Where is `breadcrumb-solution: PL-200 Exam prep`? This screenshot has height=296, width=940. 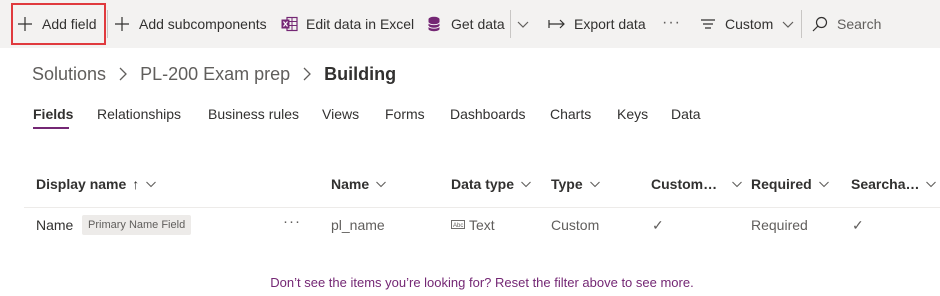 breadcrumb-solution: PL-200 Exam prep is located at coordinates (215, 74).